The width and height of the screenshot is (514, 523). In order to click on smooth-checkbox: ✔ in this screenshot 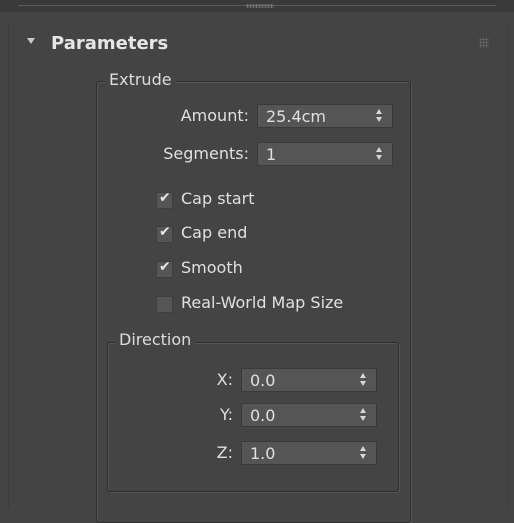, I will do `click(164, 268)`.